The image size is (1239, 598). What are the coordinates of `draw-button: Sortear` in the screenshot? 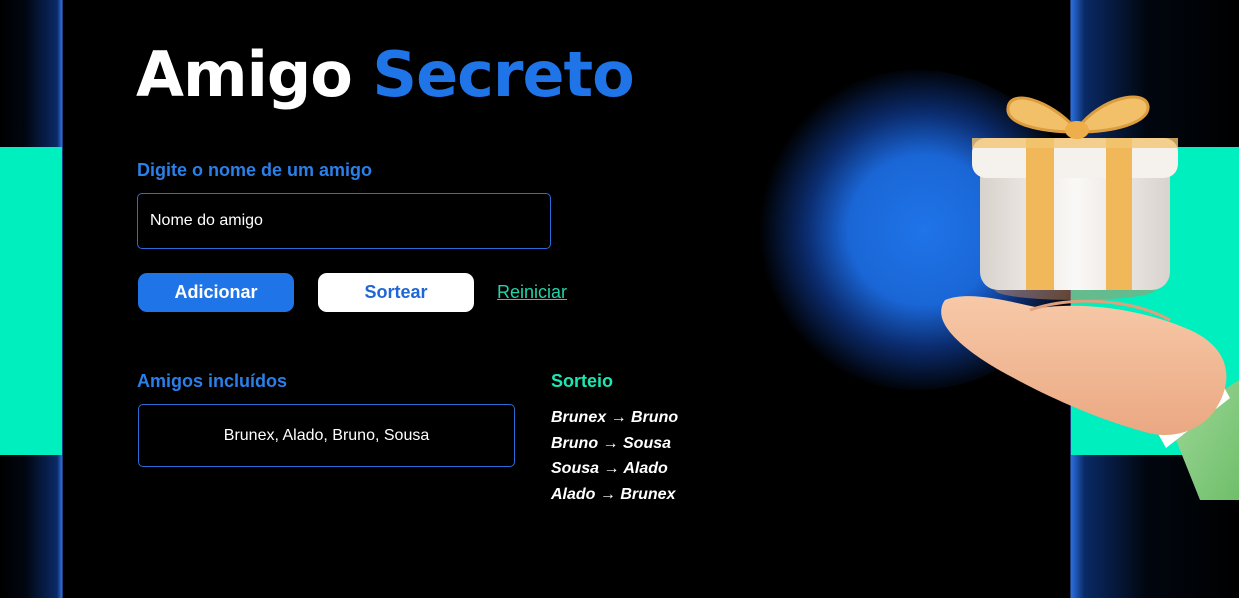 It's located at (396, 292).